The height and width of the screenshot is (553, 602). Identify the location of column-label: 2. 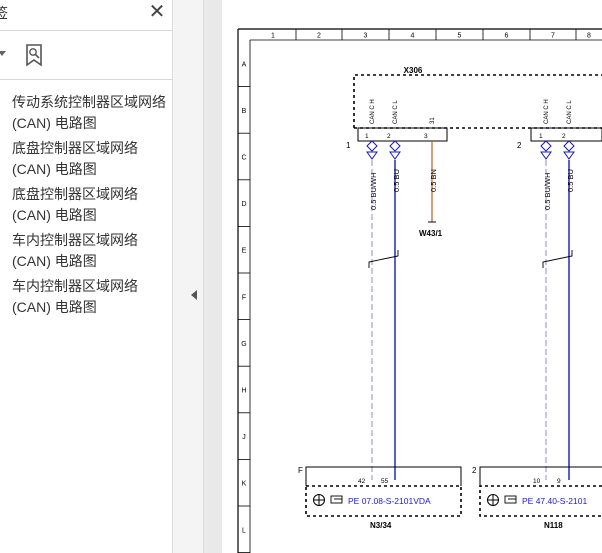
(319, 36).